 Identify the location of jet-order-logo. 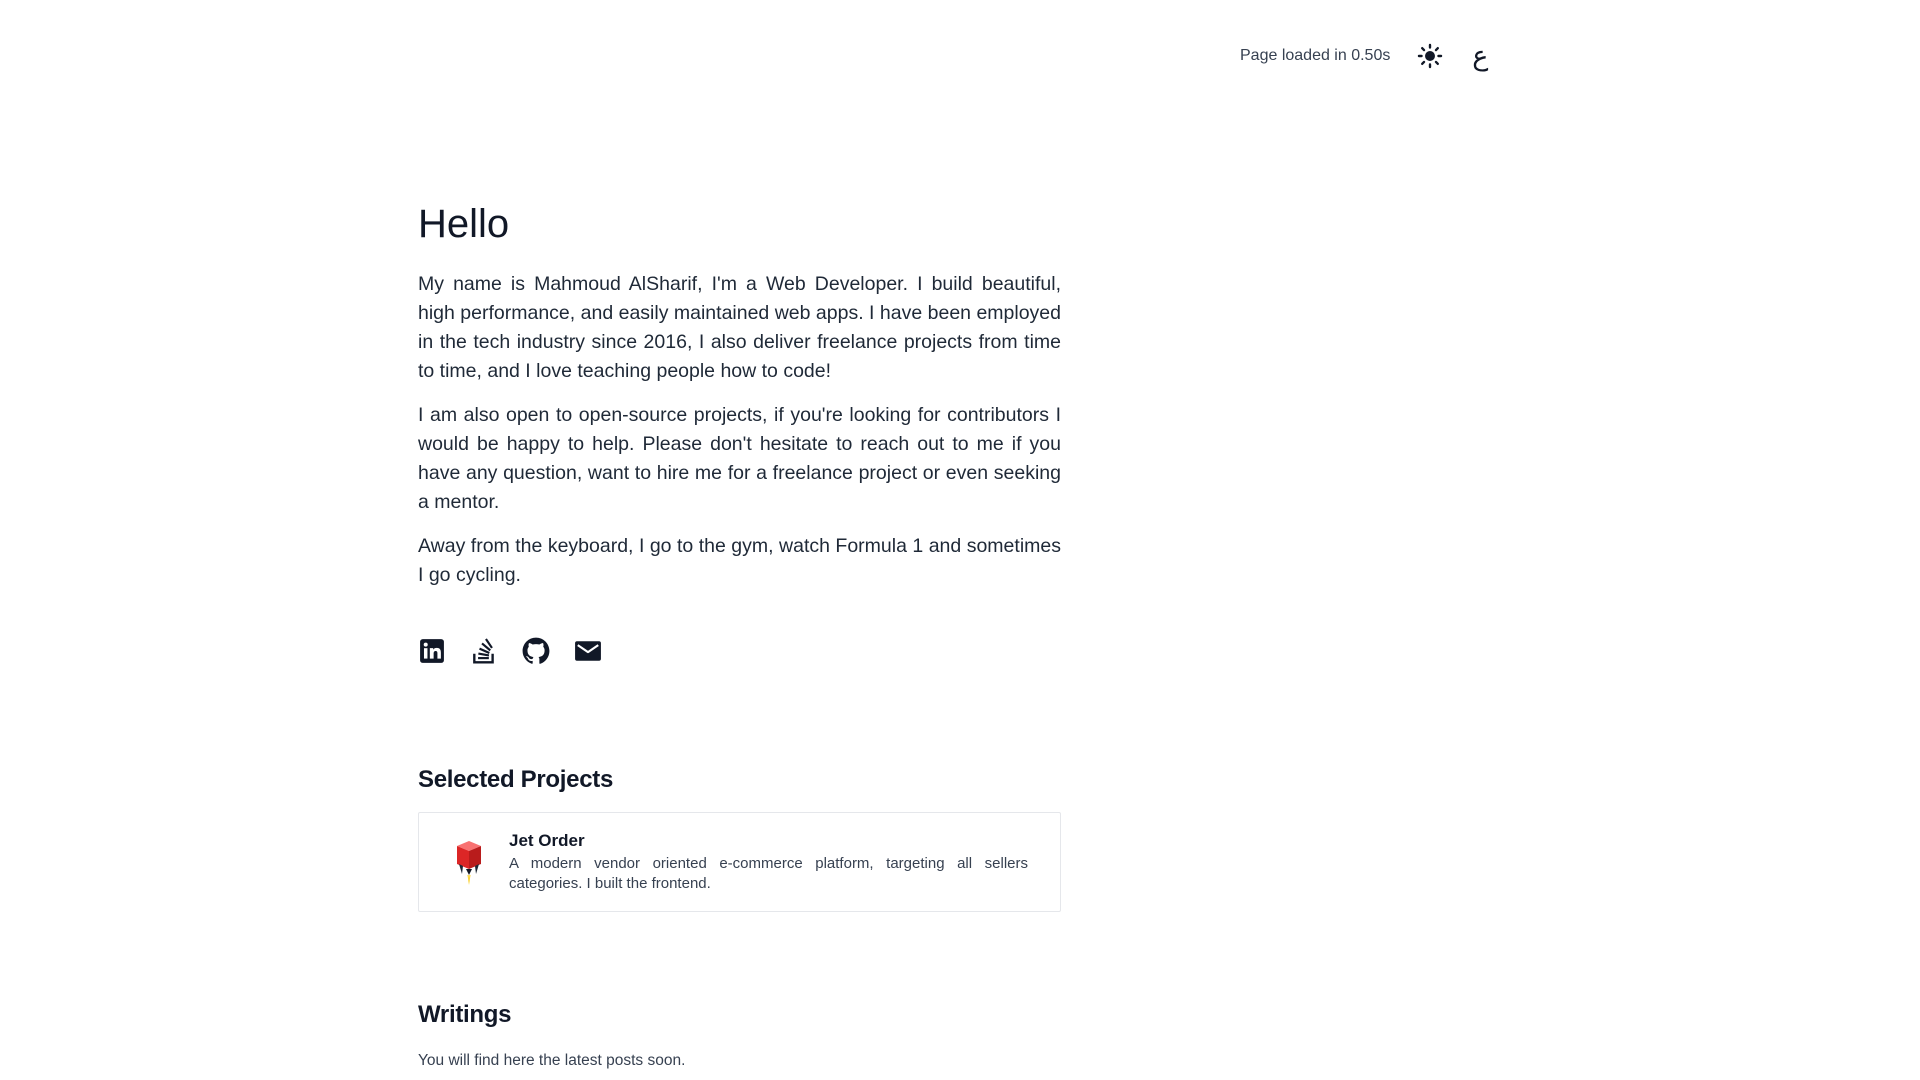
(469, 863).